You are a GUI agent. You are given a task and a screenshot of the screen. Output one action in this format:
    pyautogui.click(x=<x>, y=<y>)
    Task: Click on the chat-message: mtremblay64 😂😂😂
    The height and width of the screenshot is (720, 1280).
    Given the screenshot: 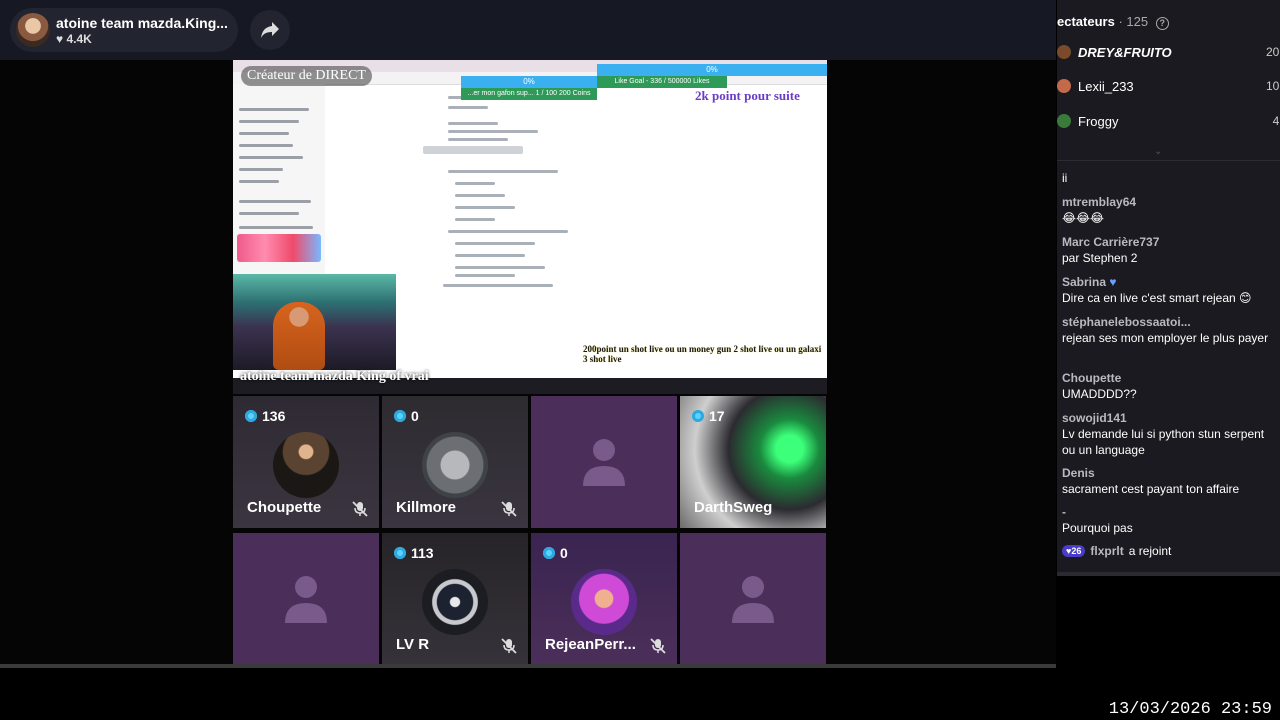 What is the action you would take?
    pyautogui.click(x=1169, y=210)
    